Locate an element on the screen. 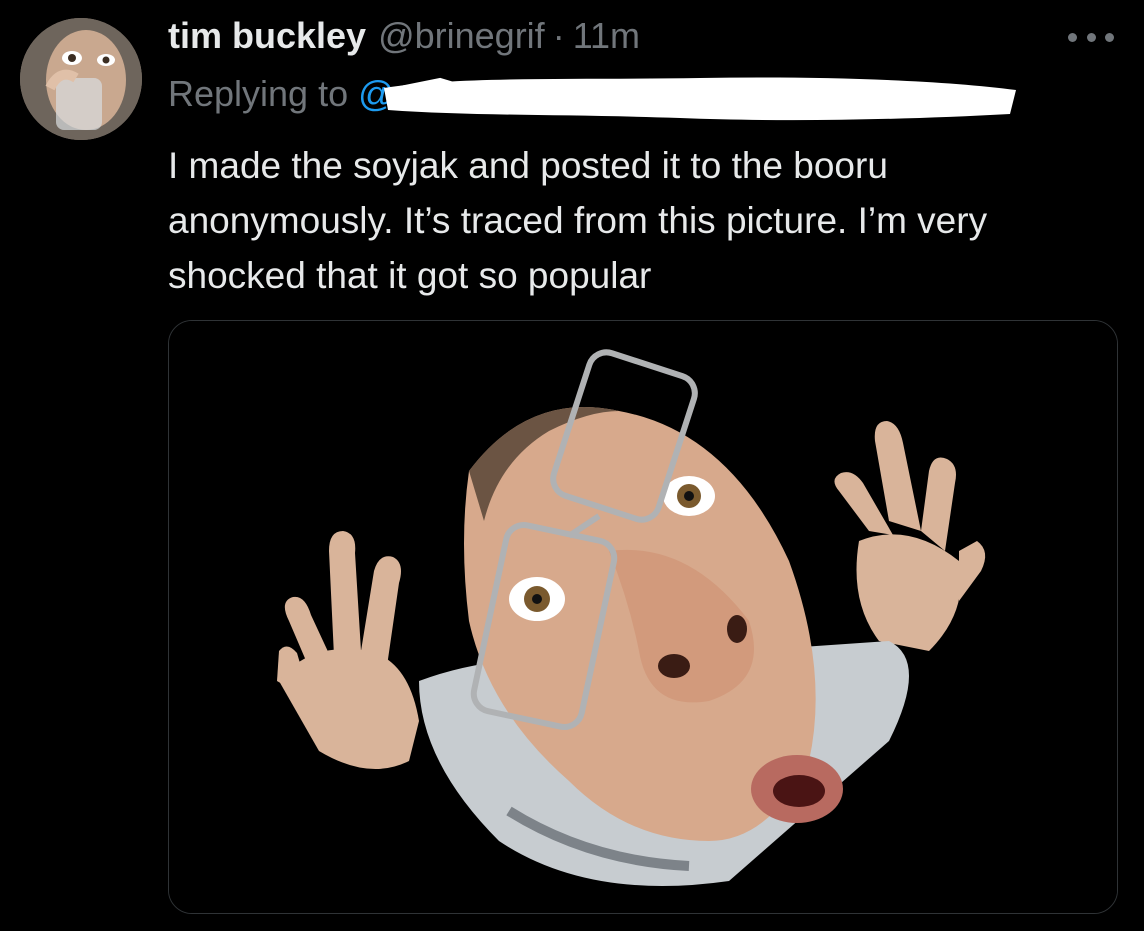 This screenshot has height=931, width=1144. author-name: tim buckley is located at coordinates (267, 36).